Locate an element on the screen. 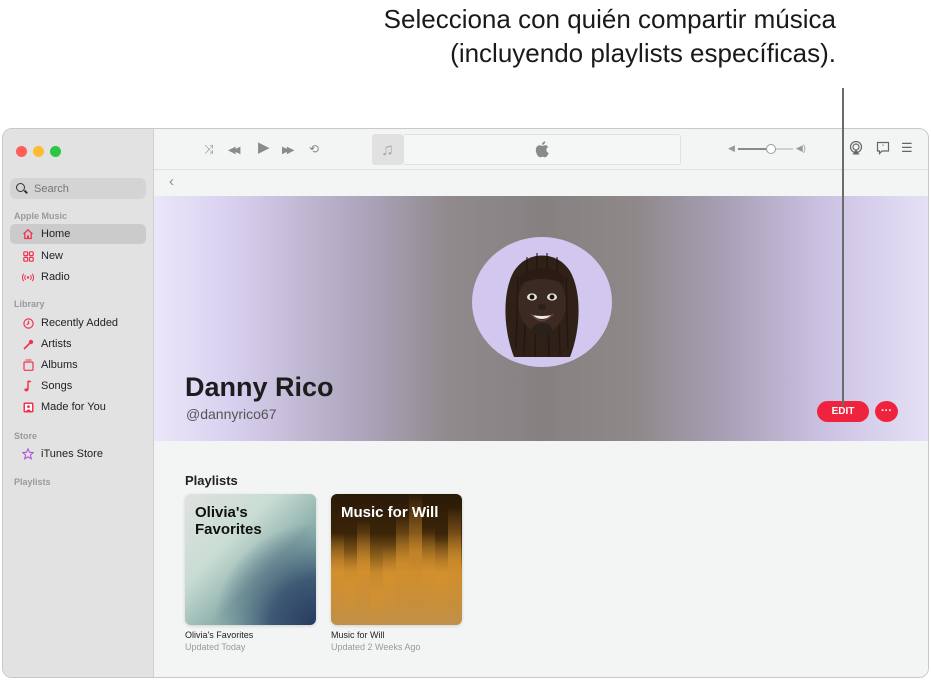  airplay-icon is located at coordinates (856, 147).